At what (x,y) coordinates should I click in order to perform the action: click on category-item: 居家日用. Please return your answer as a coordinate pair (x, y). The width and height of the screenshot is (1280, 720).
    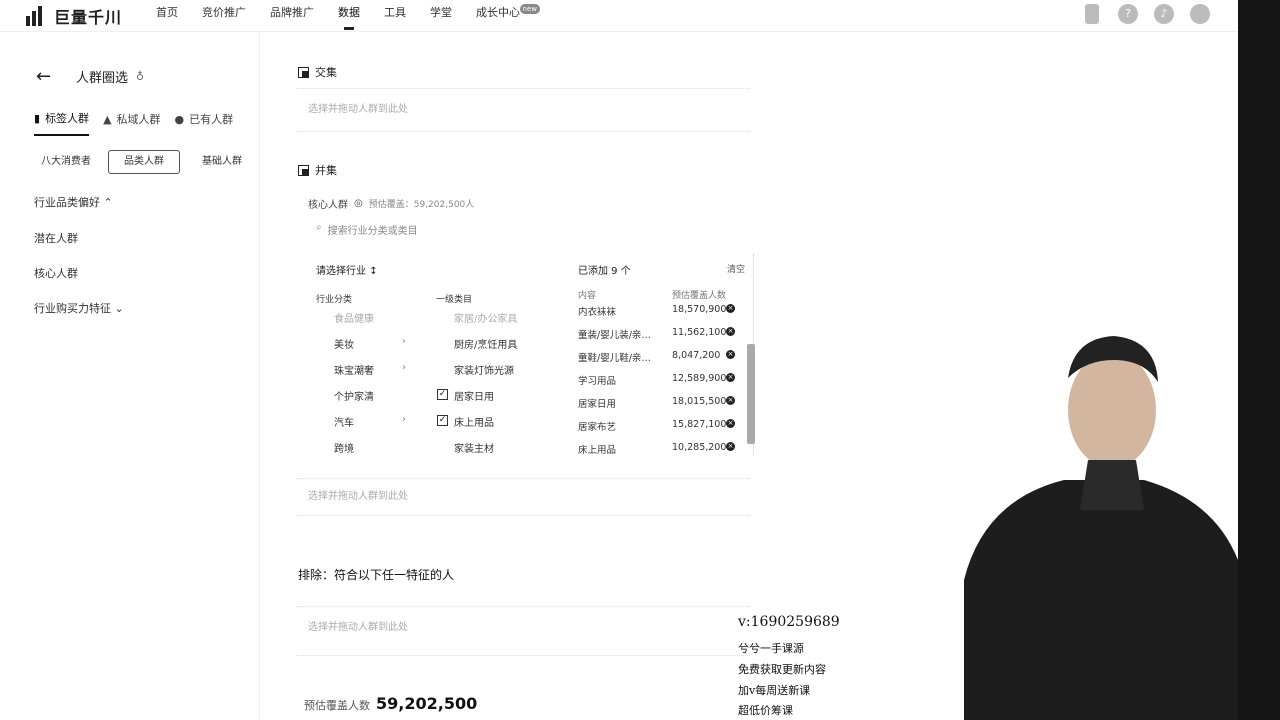
    Looking at the image, I should click on (474, 395).